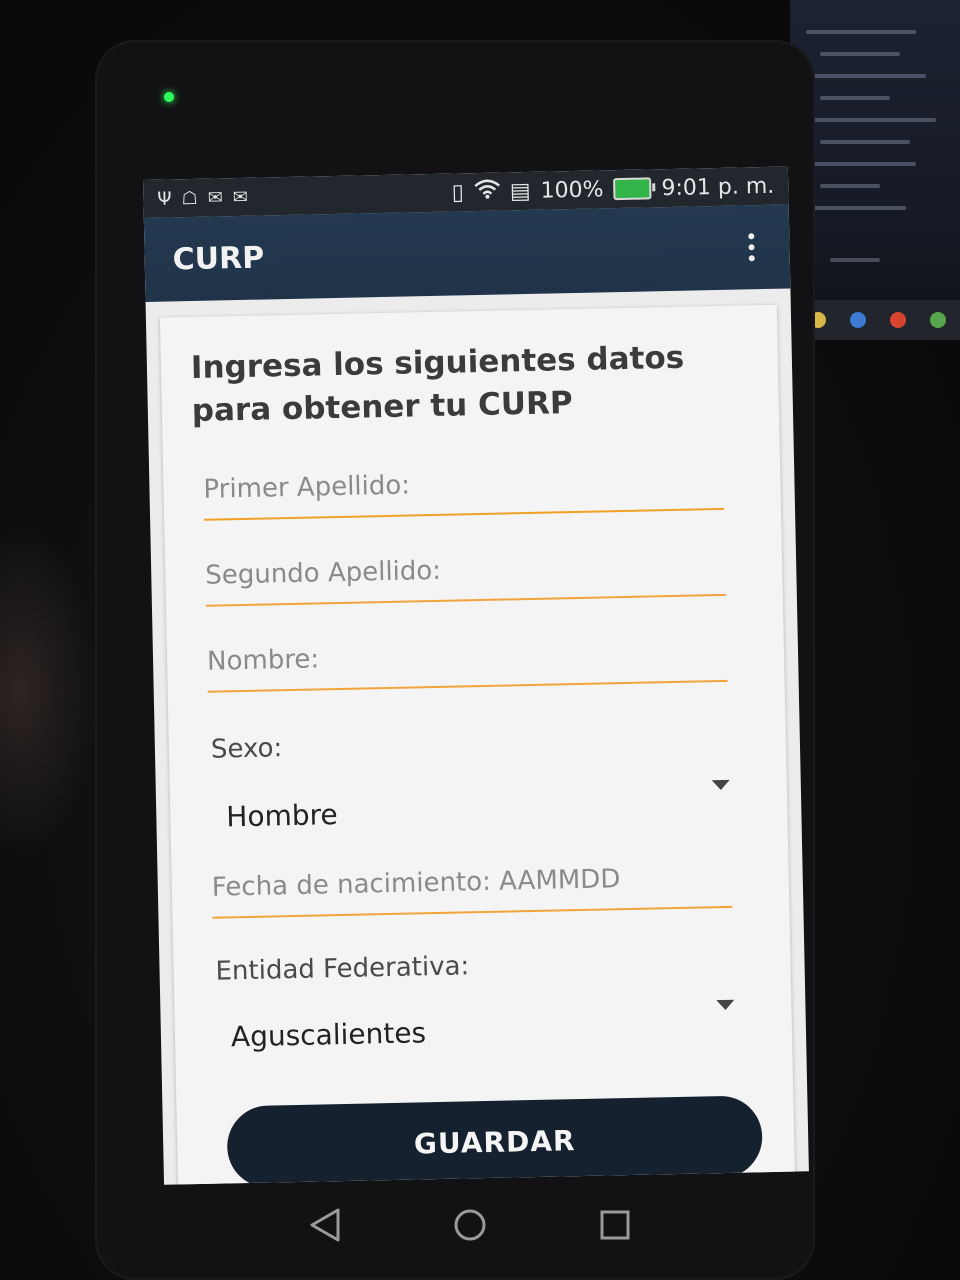 The image size is (960, 1280). Describe the element at coordinates (328, 1034) in the screenshot. I see `entidad-selected-value: Aguscalientes` at that location.